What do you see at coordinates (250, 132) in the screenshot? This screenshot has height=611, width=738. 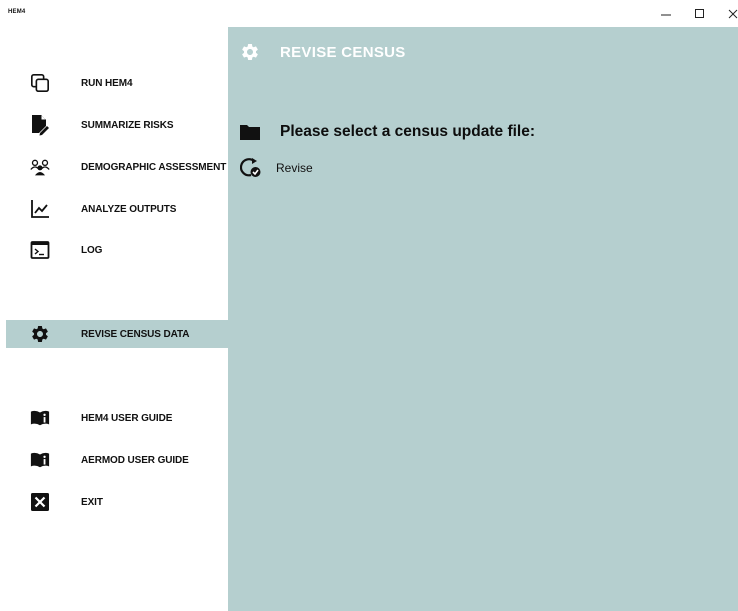 I see `folder-icon` at bounding box center [250, 132].